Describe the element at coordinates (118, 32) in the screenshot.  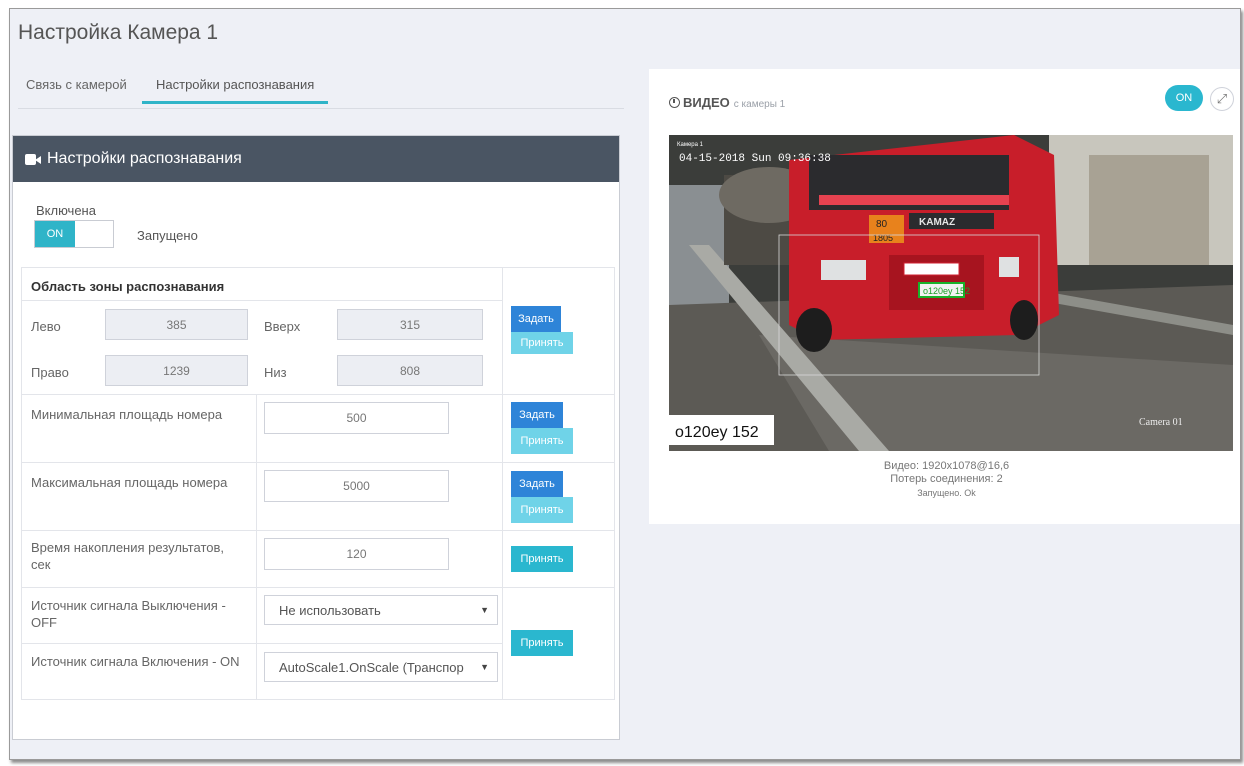
I see `page-title: Настройка Камера 1` at that location.